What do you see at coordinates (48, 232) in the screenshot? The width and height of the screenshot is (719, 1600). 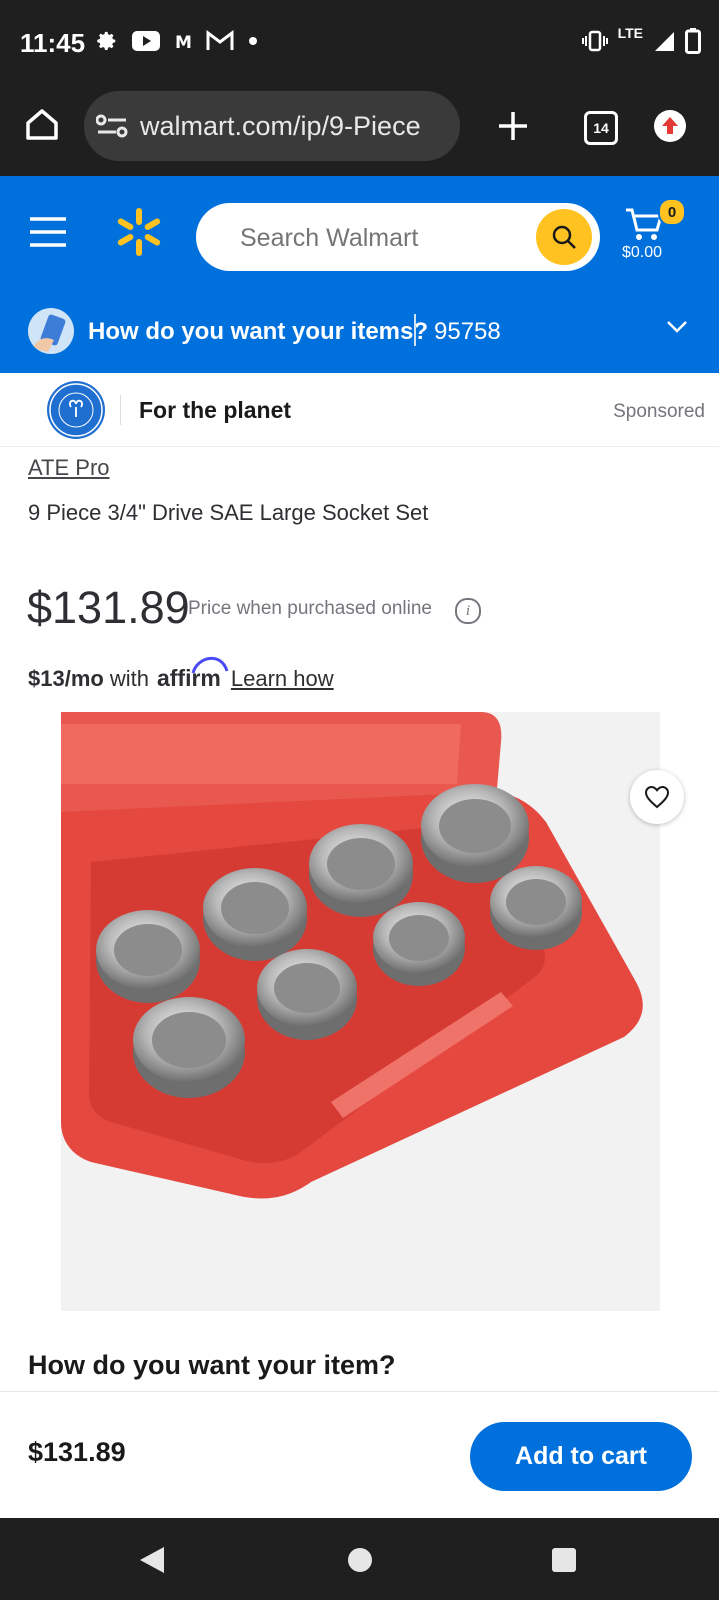 I see `menu-icon` at bounding box center [48, 232].